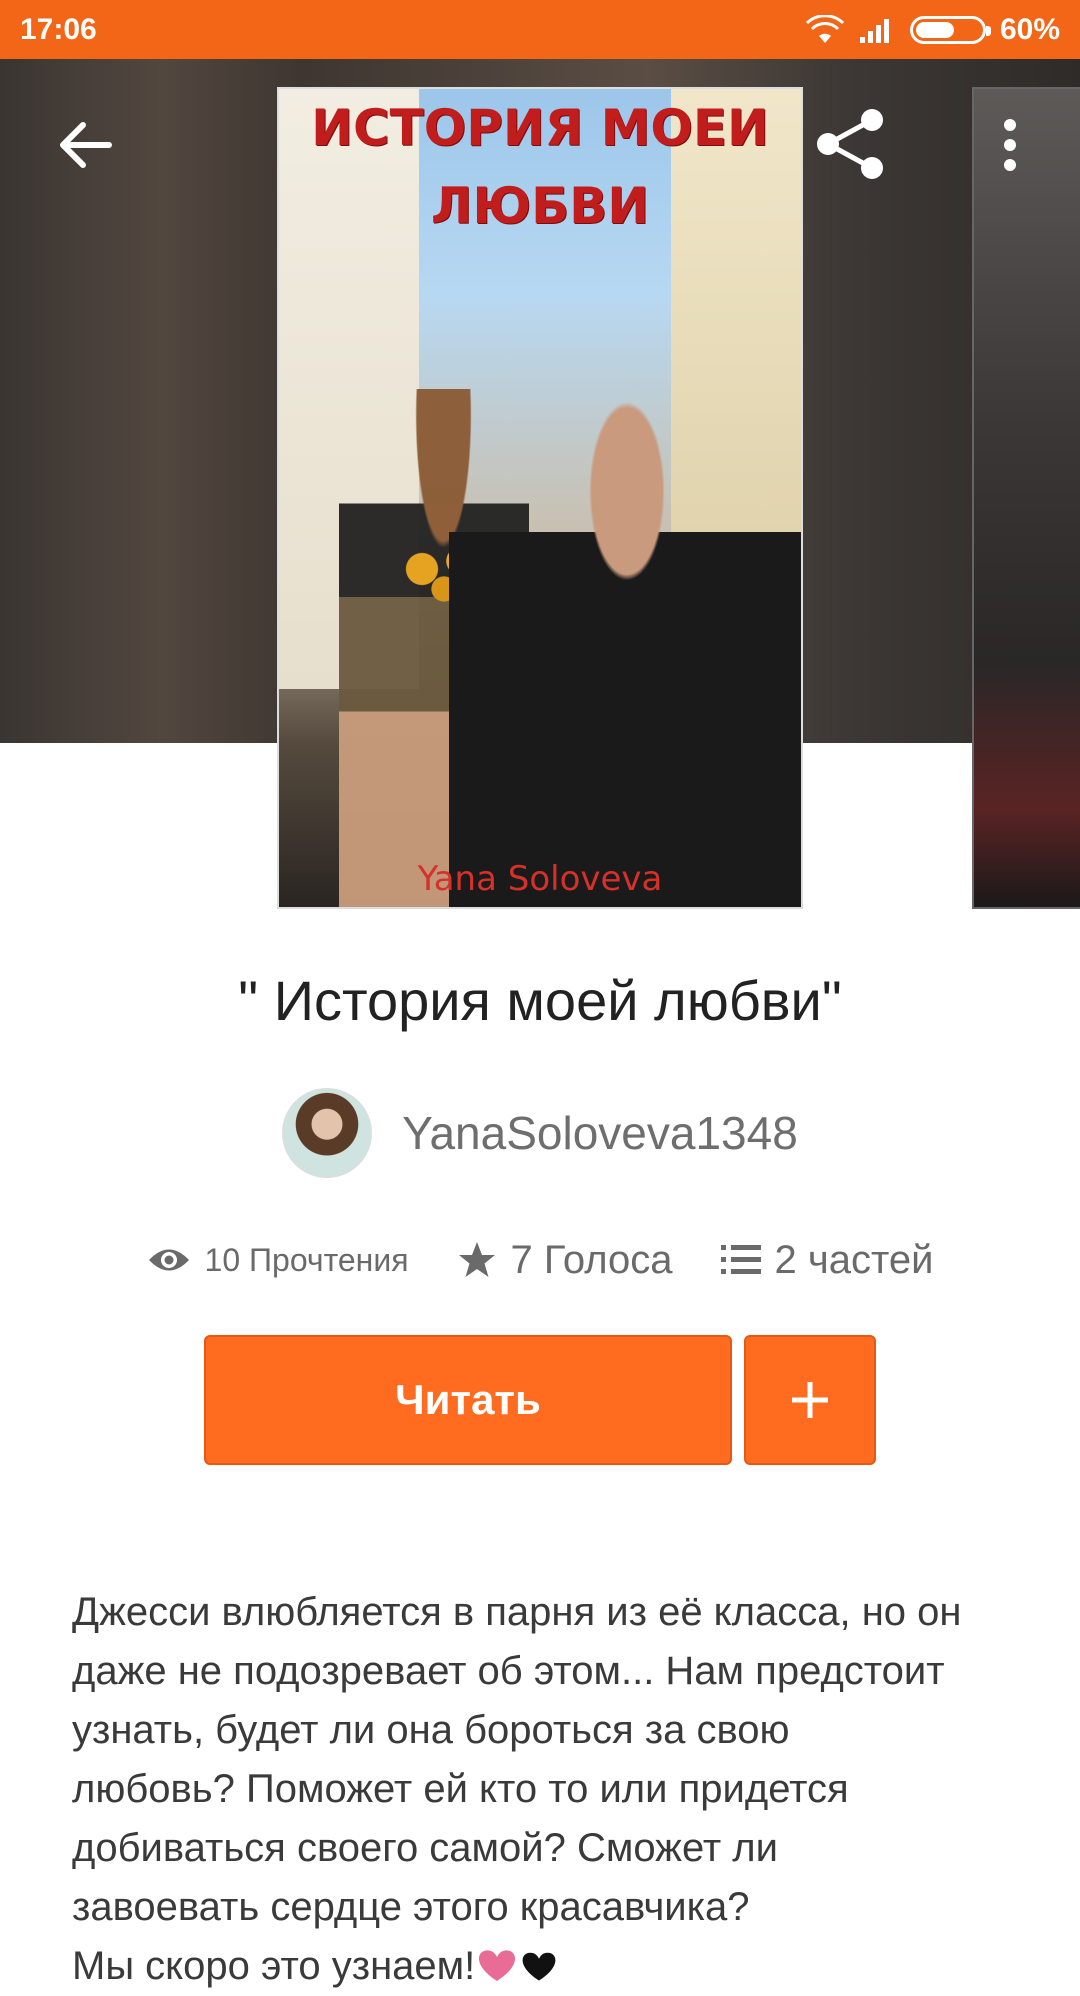  I want to click on star-icon, so click(476, 1259).